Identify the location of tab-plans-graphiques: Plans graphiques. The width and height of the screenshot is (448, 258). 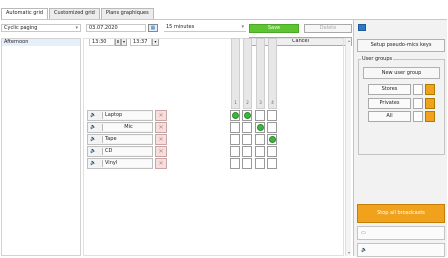
(127, 13).